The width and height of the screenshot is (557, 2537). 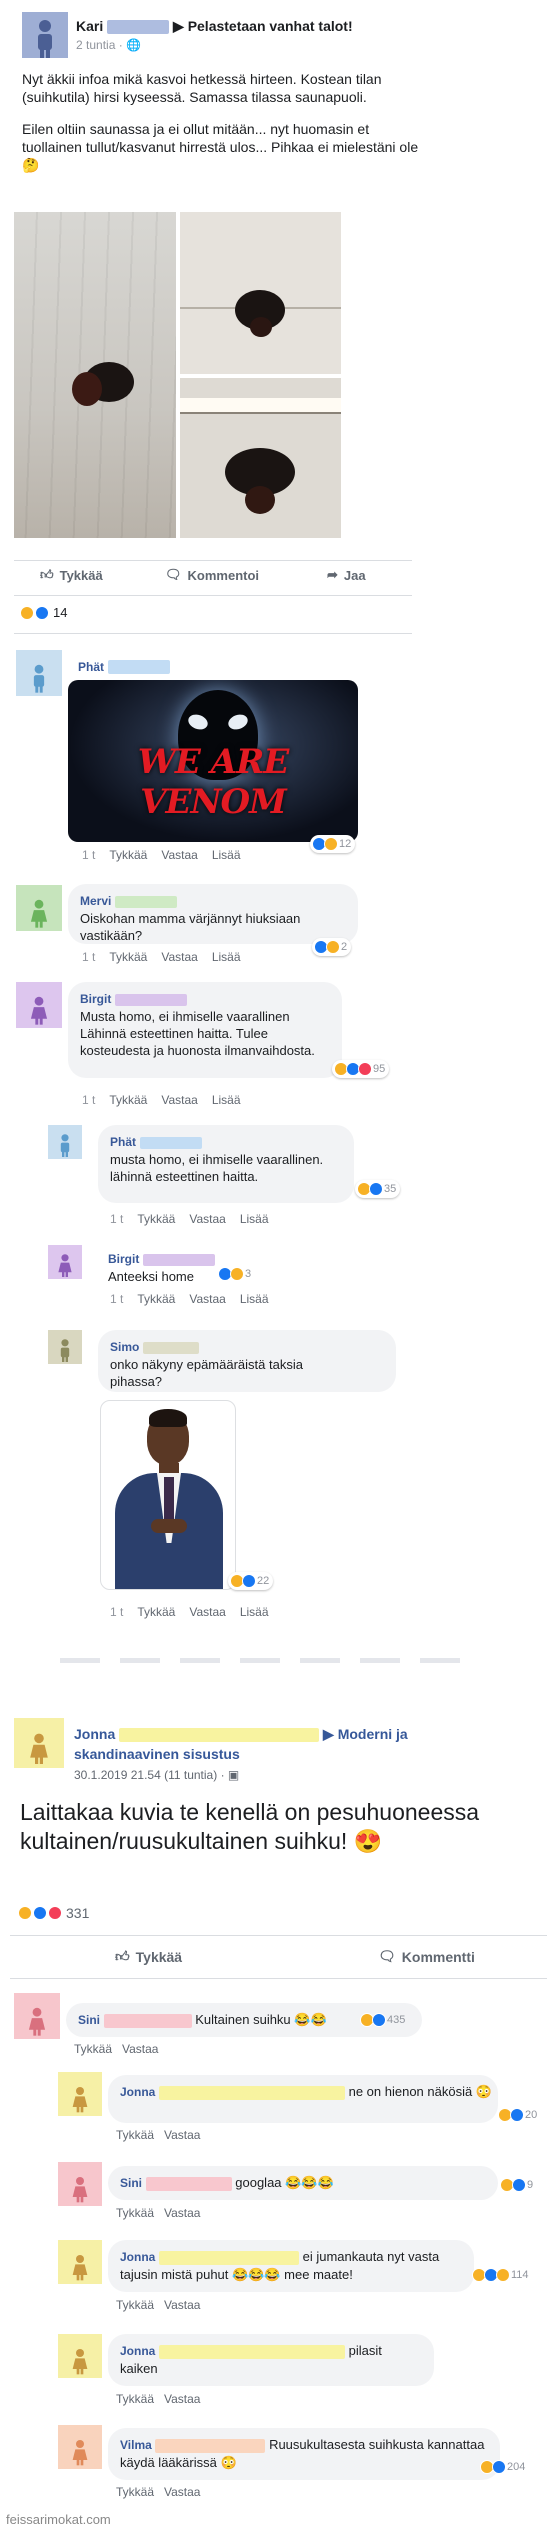 What do you see at coordinates (420, 2091) in the screenshot?
I see `comment-text: ne on hienon näkösiä 😳` at bounding box center [420, 2091].